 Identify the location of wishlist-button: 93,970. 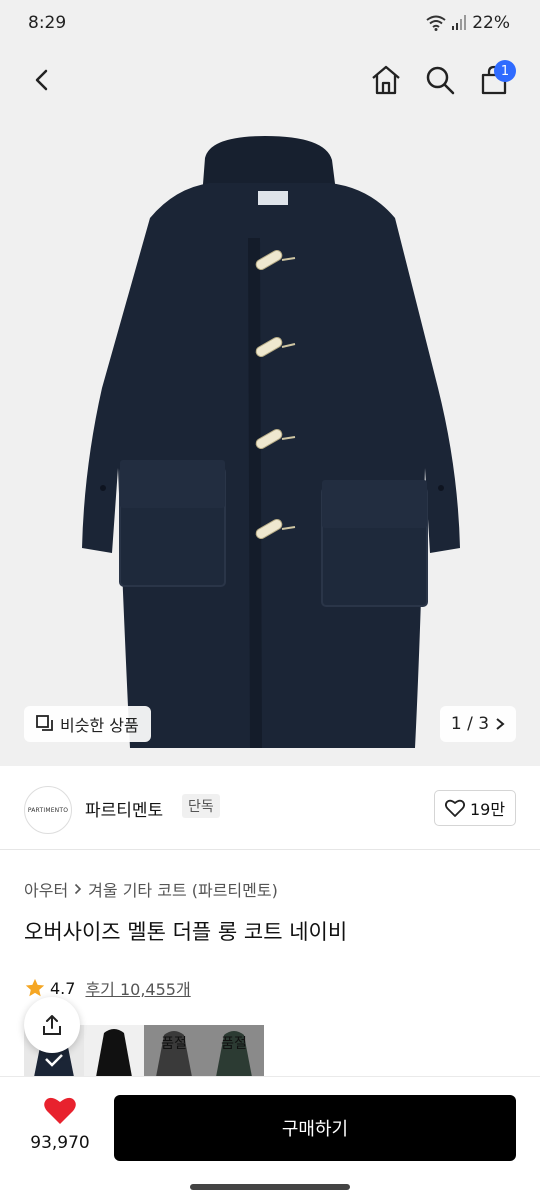
(60, 1124).